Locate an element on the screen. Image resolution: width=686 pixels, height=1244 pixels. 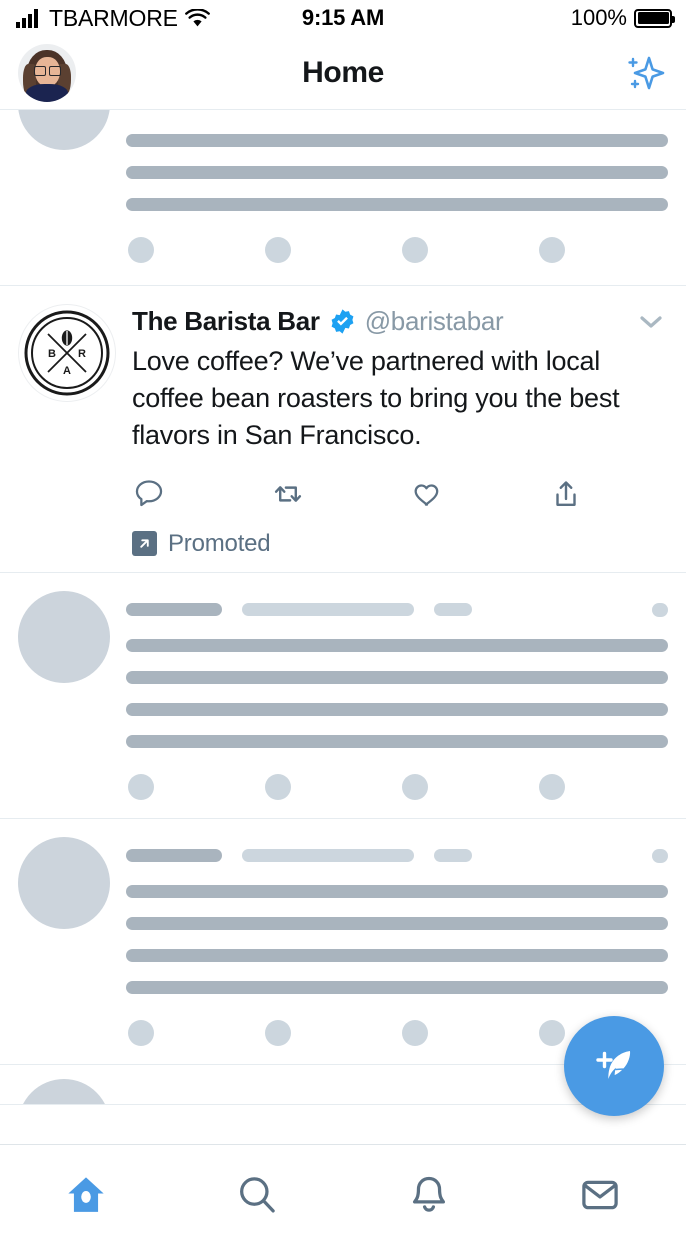
skeleton-tweet-row is located at coordinates (343, 198).